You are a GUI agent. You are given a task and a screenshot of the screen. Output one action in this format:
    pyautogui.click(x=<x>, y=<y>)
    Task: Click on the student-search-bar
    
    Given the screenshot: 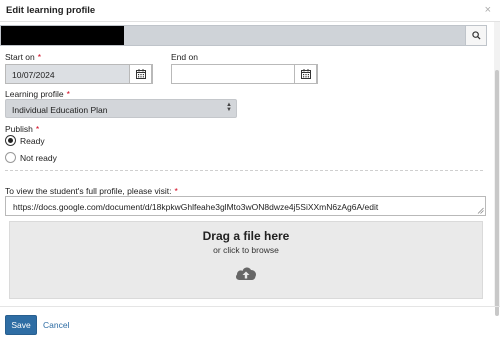 What is the action you would take?
    pyautogui.click(x=243, y=35)
    